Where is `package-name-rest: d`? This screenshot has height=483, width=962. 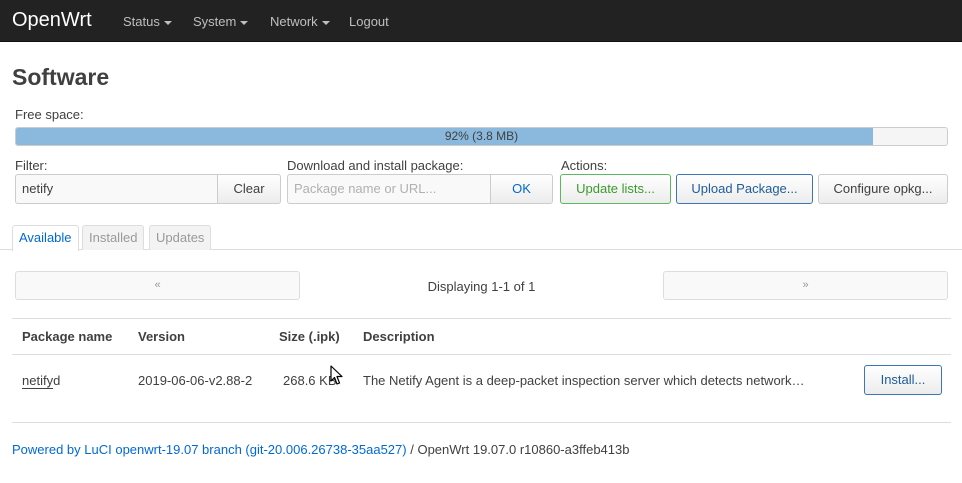 package-name-rest: d is located at coordinates (57, 380).